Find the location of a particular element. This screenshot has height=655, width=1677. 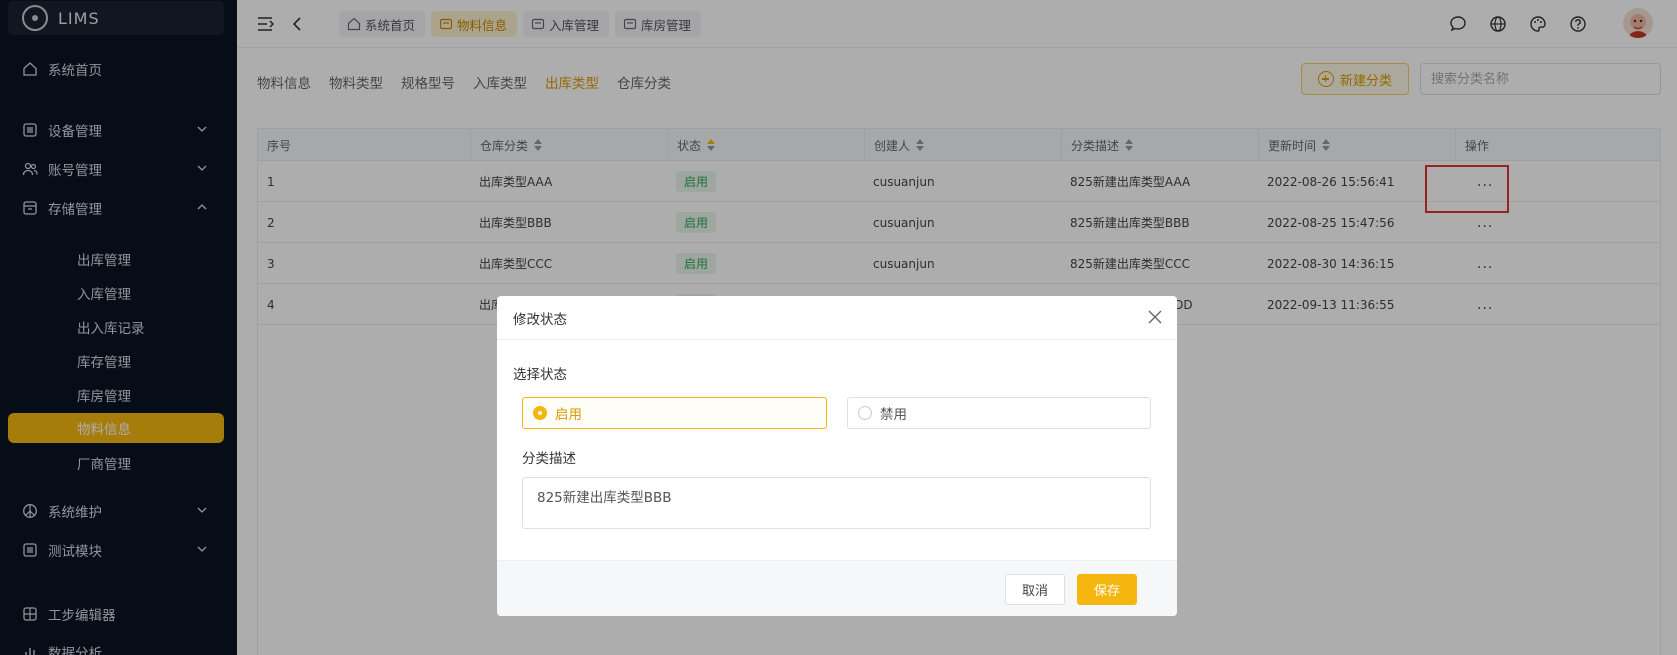

desc-textarea: 825新建出库类型BBB is located at coordinates (836, 503).